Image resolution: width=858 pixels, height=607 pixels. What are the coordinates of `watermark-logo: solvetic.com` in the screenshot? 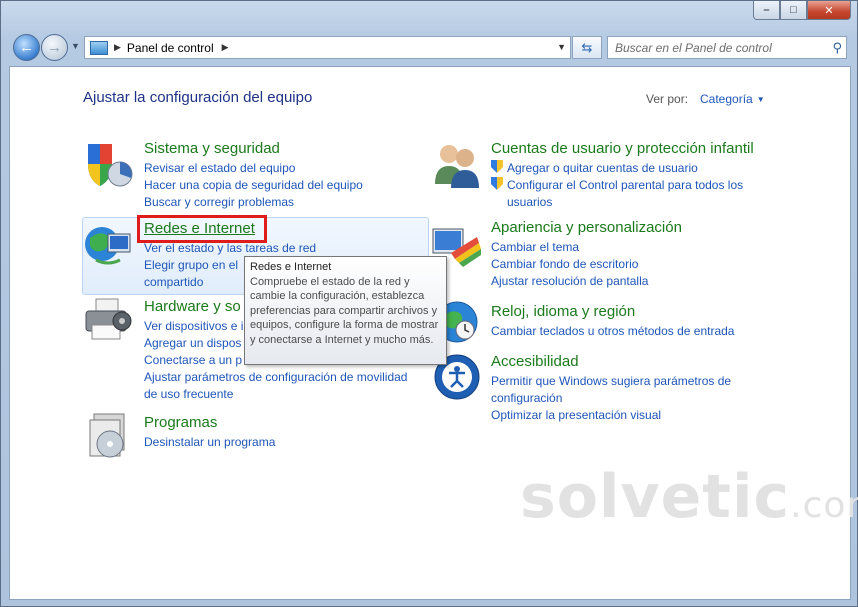 It's located at (689, 497).